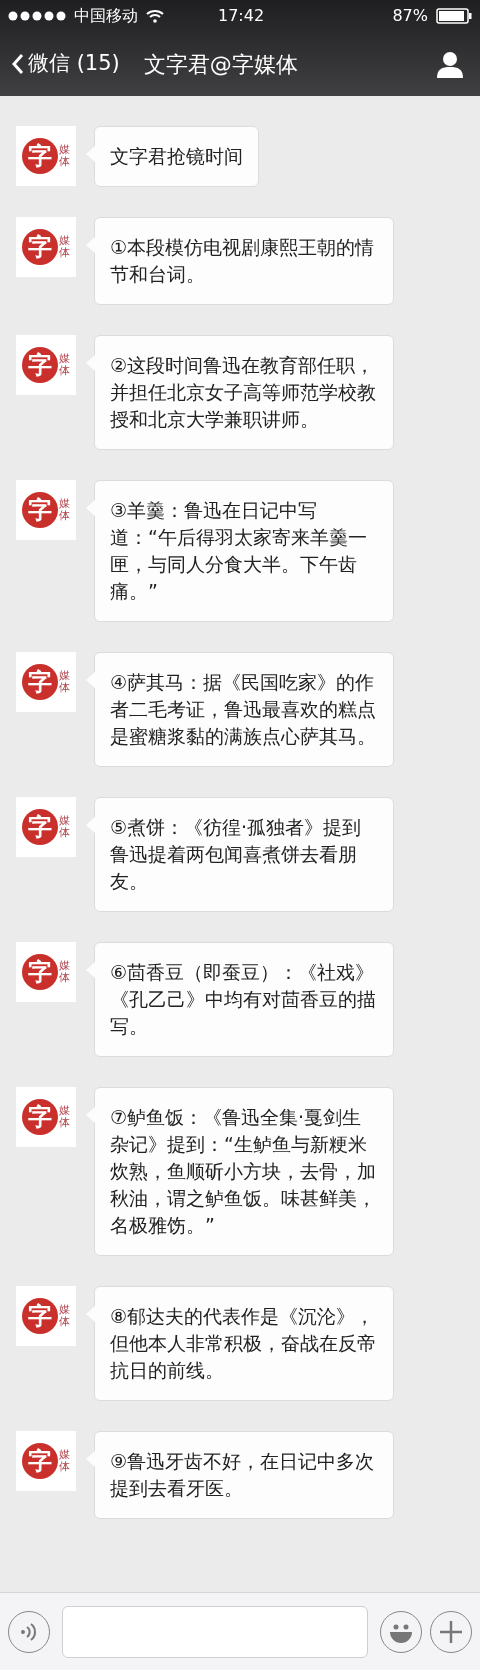  What do you see at coordinates (410, 16) in the screenshot?
I see `battery-percent: 87%` at bounding box center [410, 16].